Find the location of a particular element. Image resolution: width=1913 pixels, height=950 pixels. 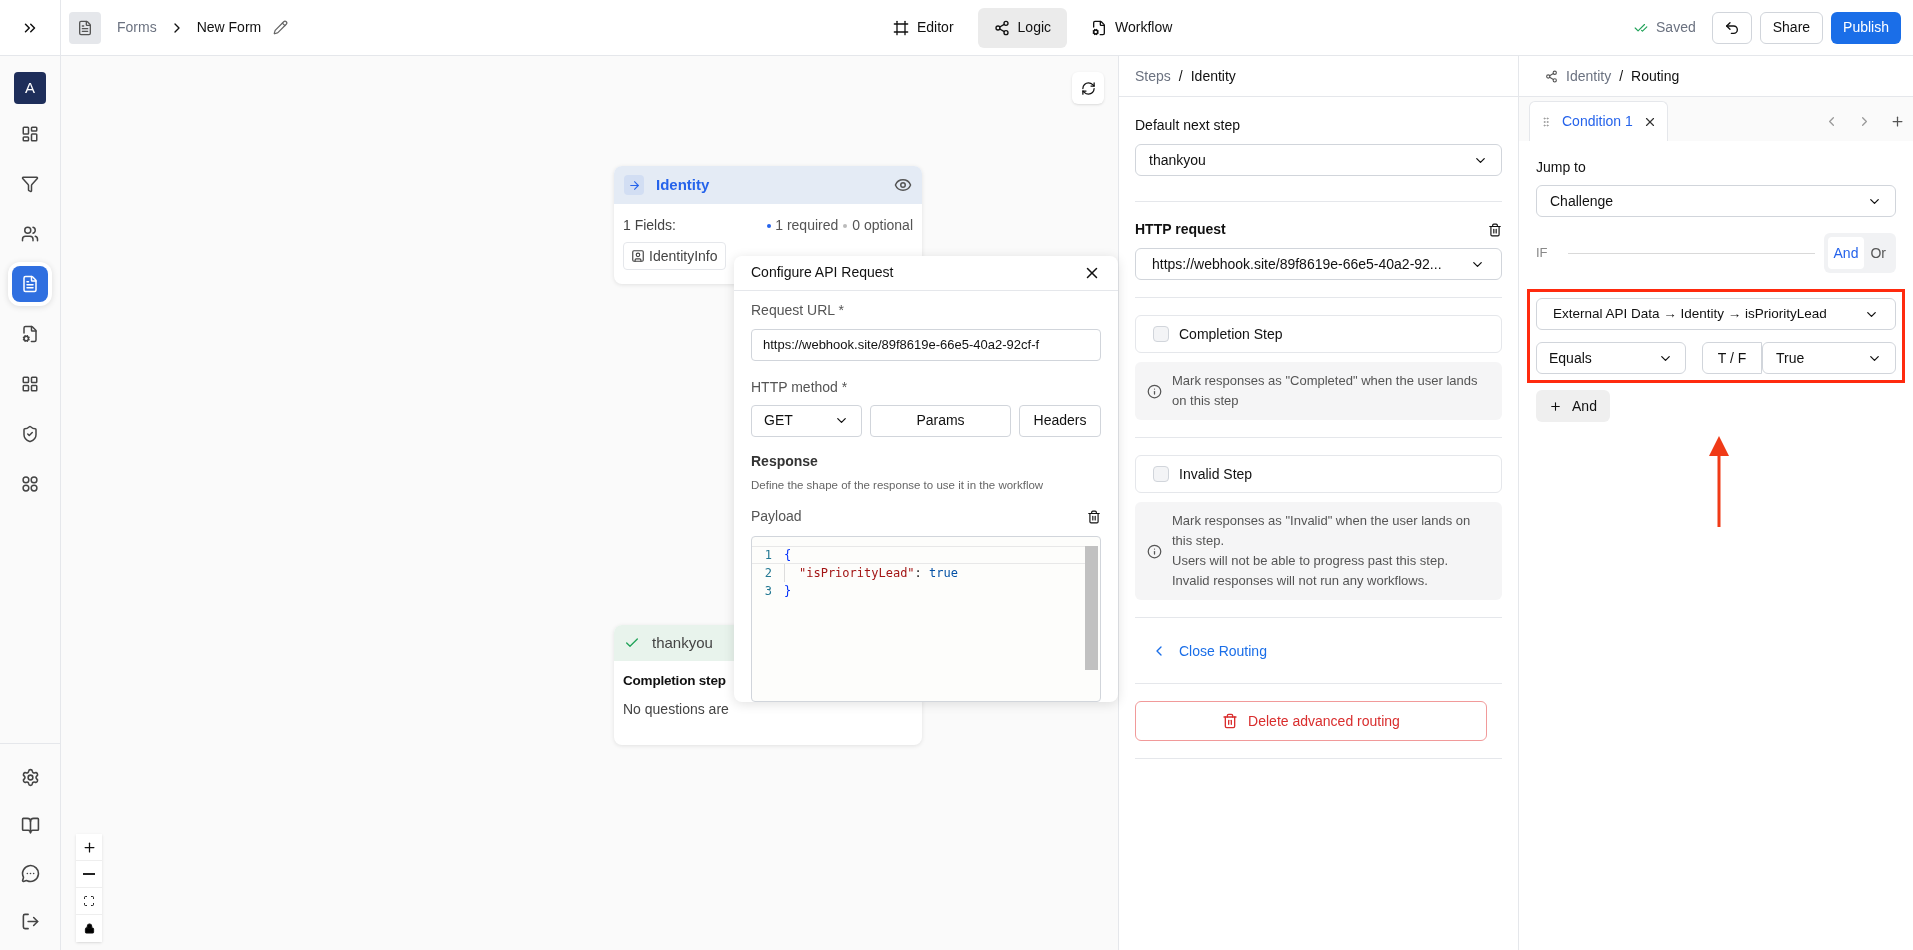

section-title: Response is located at coordinates (785, 461).